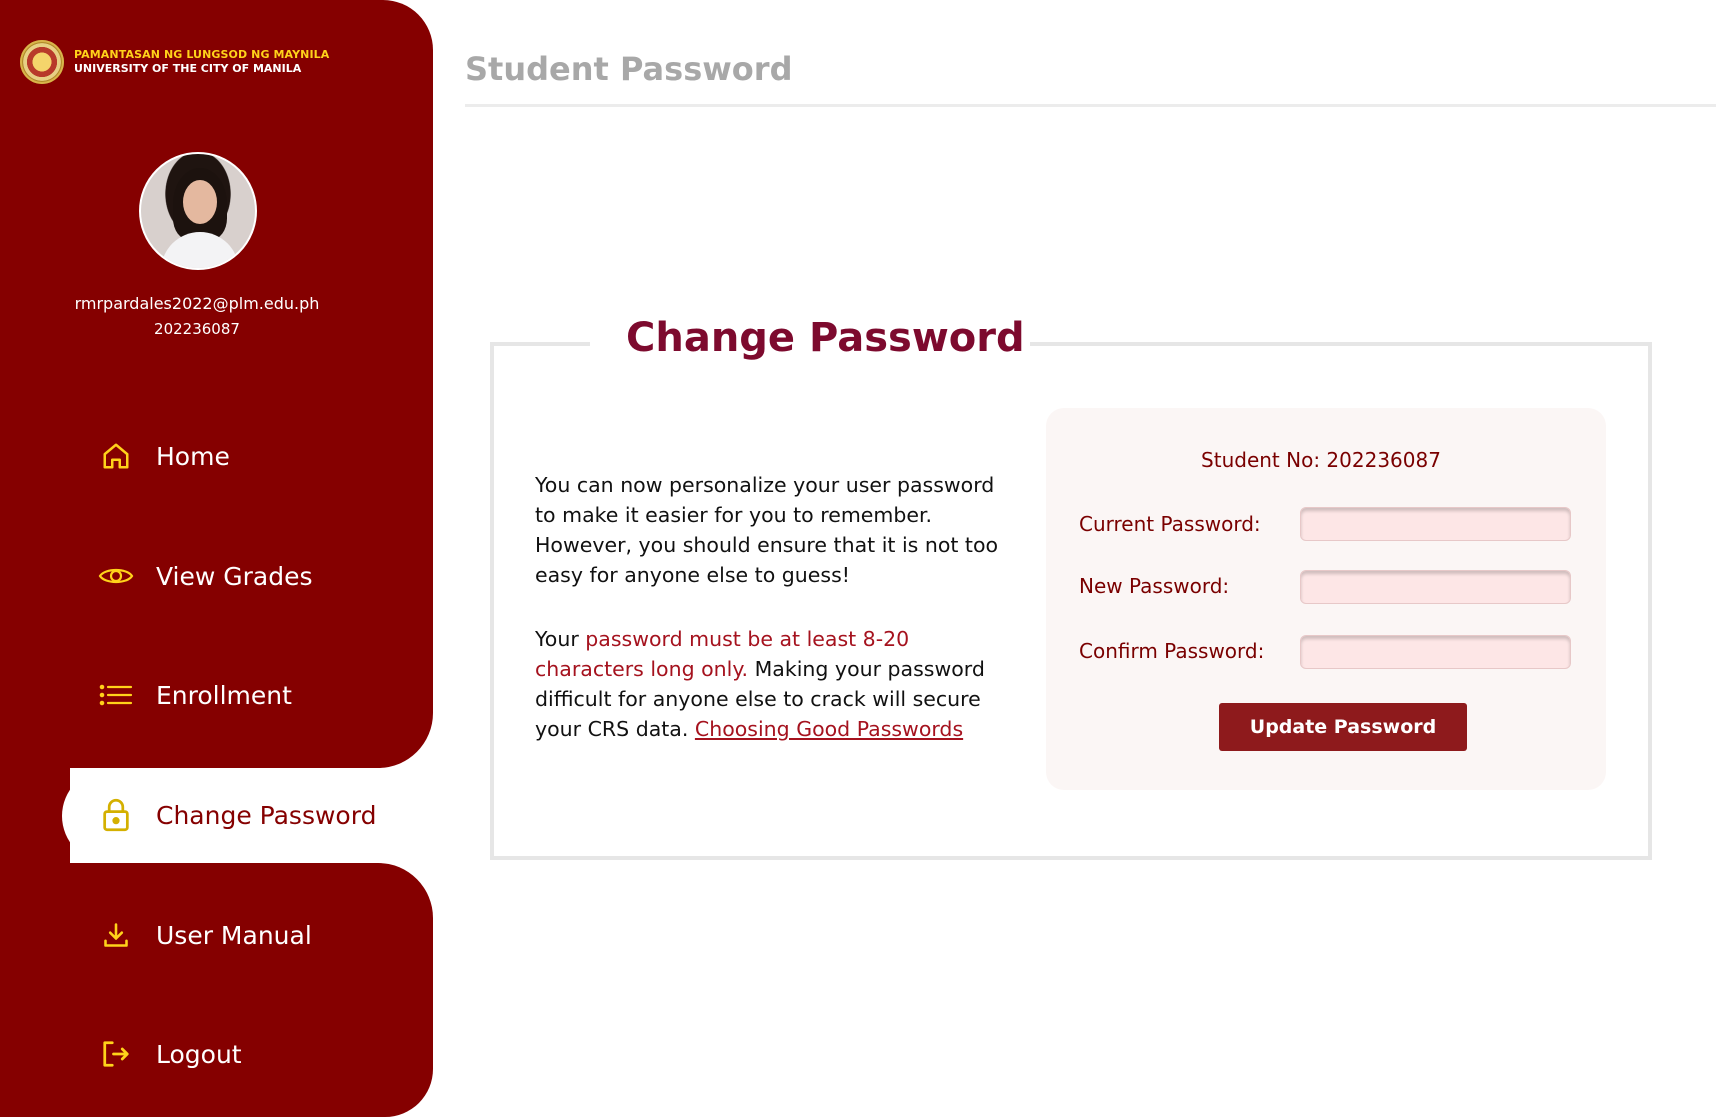  I want to click on new-password-label: New Password:, so click(1154, 586).